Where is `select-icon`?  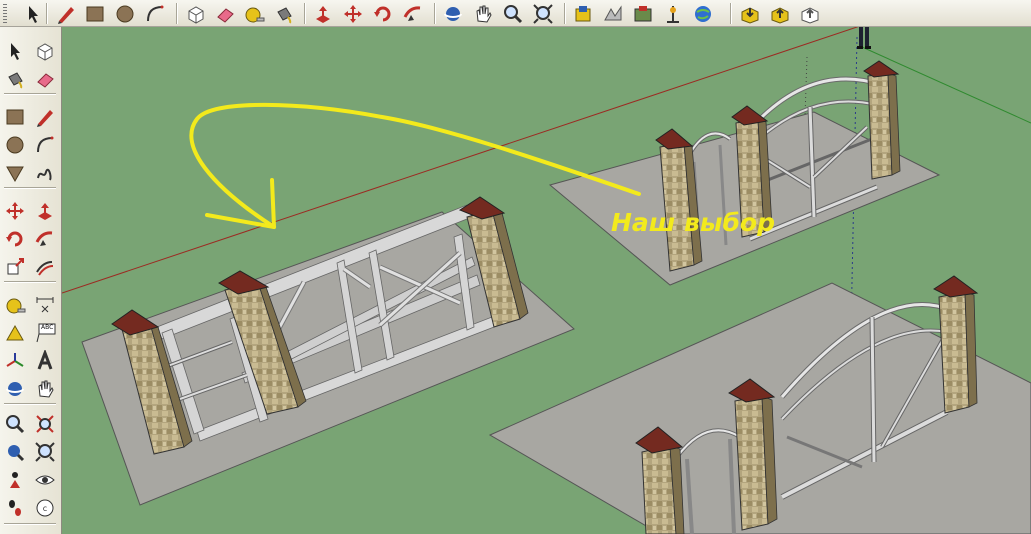 select-icon is located at coordinates (33, 14).